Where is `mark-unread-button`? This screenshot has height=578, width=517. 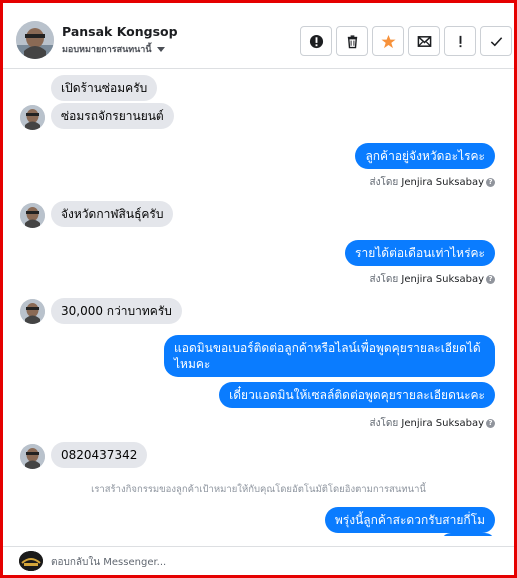 mark-unread-button is located at coordinates (424, 41).